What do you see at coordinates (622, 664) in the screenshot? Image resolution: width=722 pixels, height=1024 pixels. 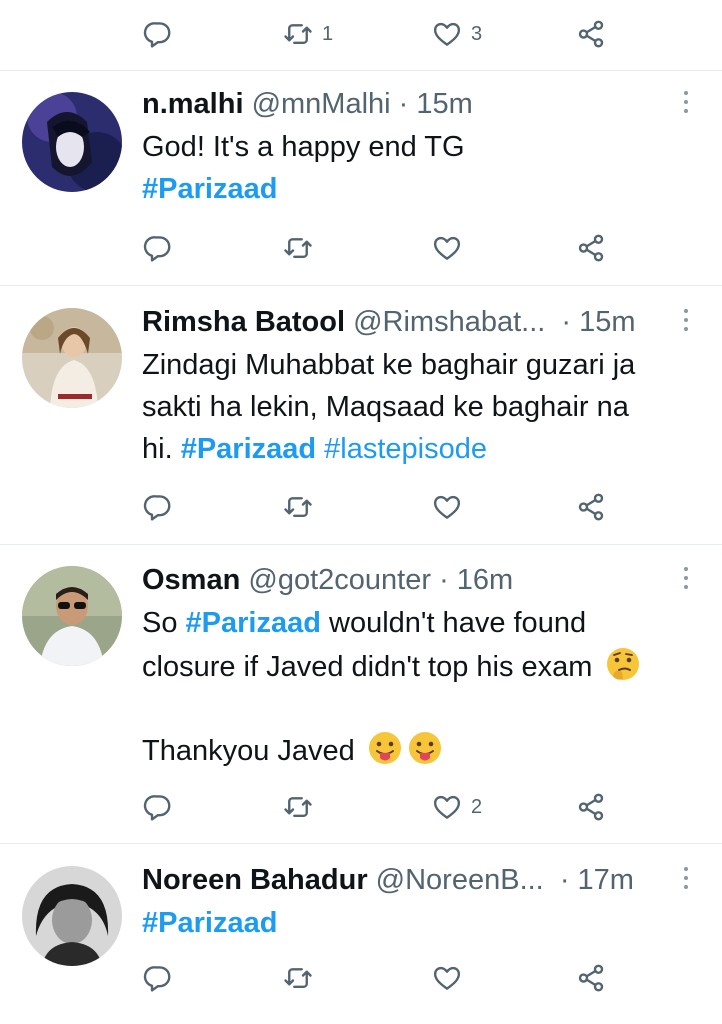 I see `thinking-face-emoji-icon` at bounding box center [622, 664].